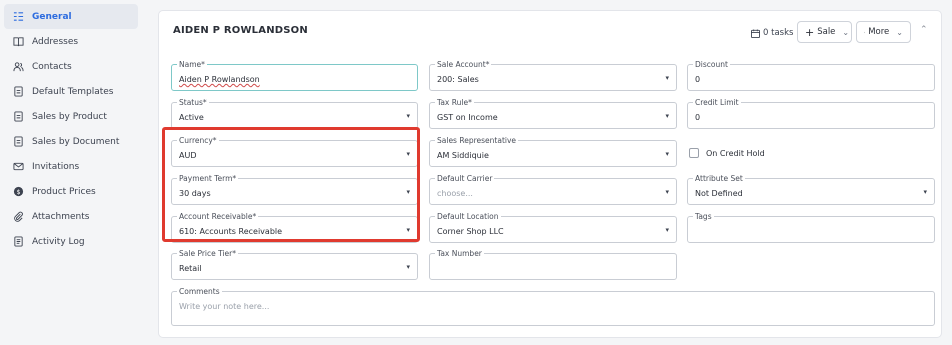 This screenshot has height=345, width=952. I want to click on credit-limit-value: 0, so click(698, 117).